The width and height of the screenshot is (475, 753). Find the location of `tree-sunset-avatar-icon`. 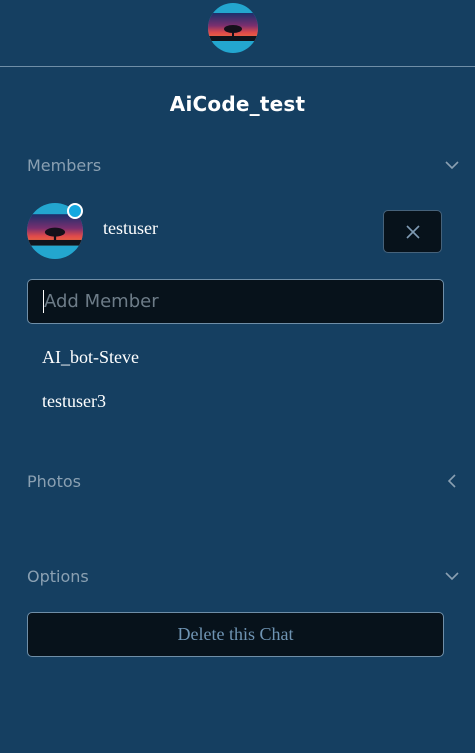

tree-sunset-avatar-icon is located at coordinates (233, 28).